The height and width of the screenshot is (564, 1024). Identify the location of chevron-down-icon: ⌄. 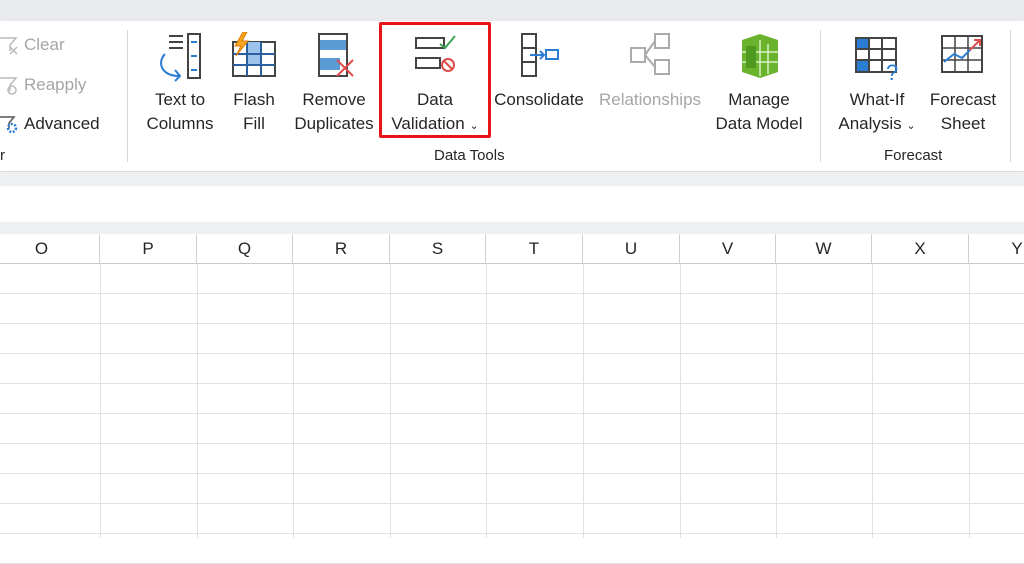
(911, 126).